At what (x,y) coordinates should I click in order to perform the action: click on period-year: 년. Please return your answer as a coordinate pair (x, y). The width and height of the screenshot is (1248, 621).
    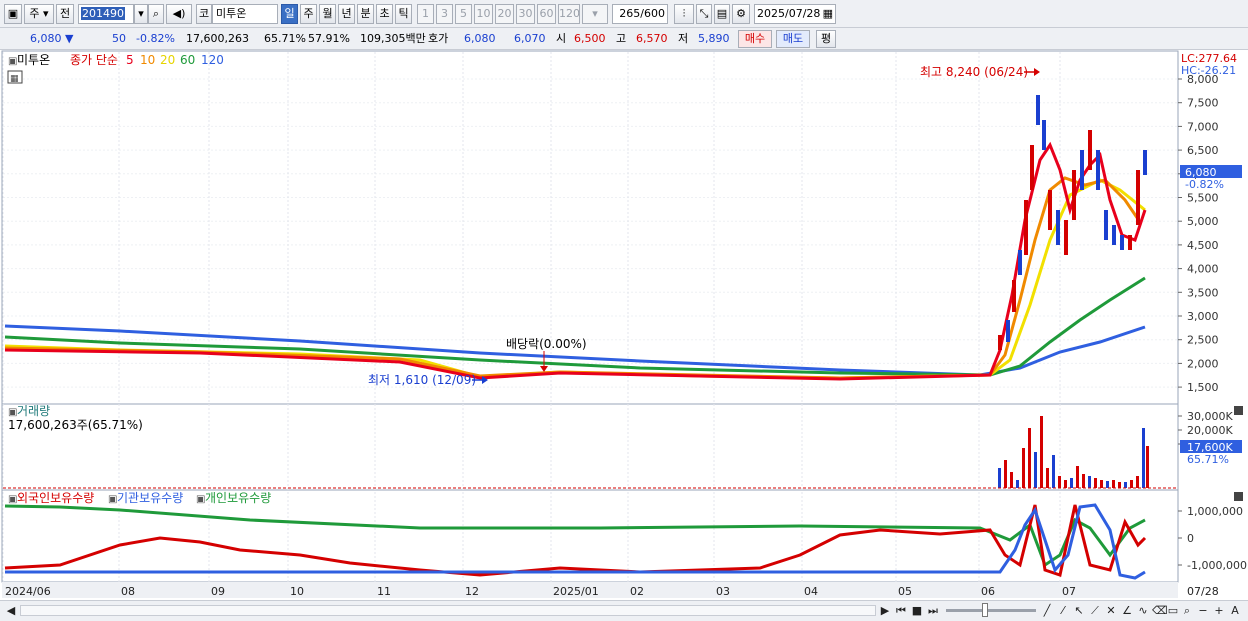
    Looking at the image, I should click on (346, 14).